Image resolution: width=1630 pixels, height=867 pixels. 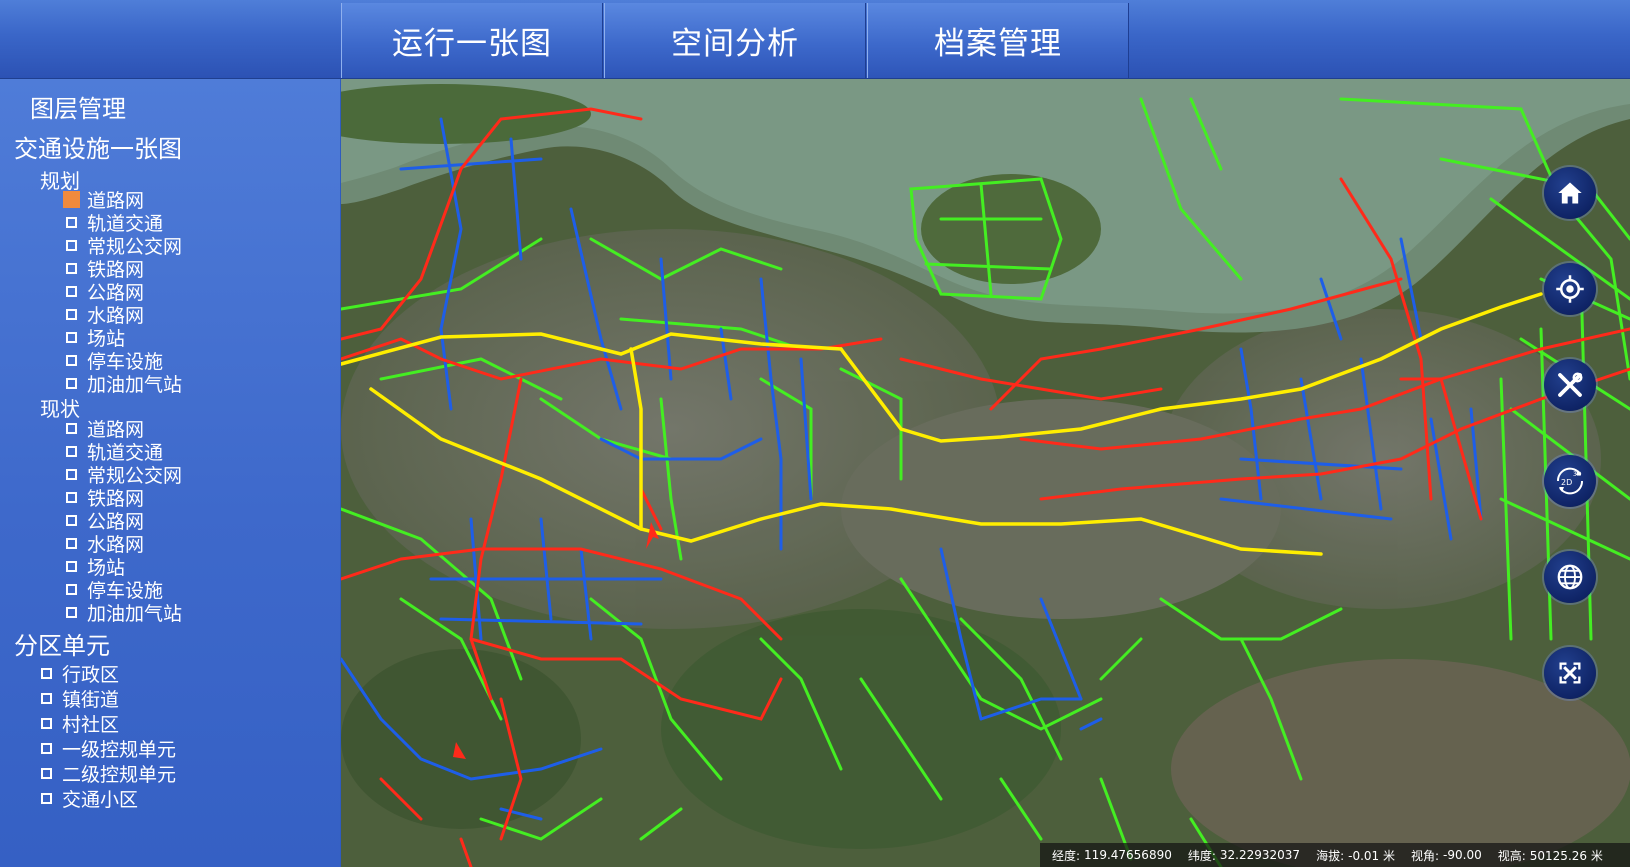 What do you see at coordinates (1201, 855) in the screenshot?
I see `latitude-label: 纬度:` at bounding box center [1201, 855].